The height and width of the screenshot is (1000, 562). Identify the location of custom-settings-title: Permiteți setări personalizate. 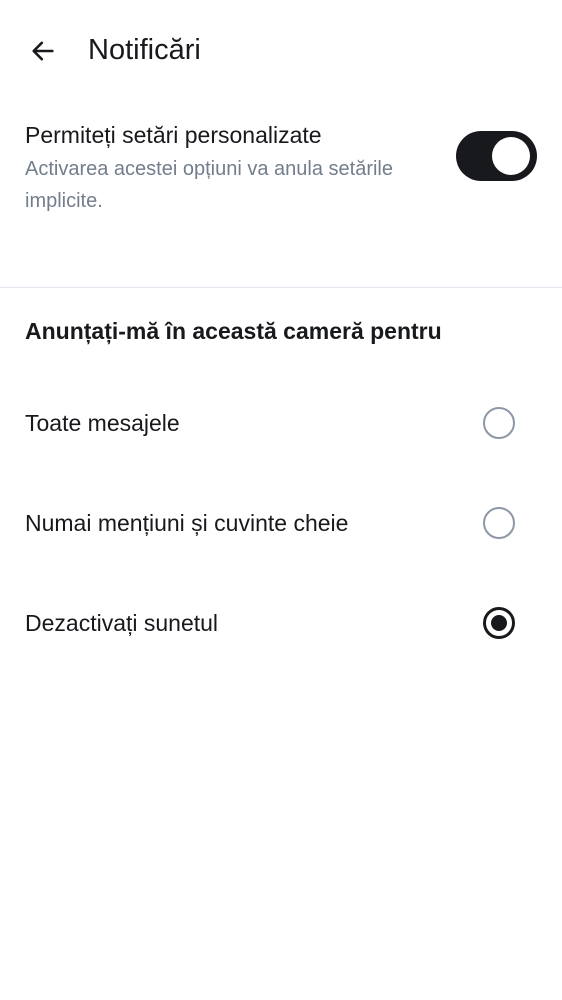
(173, 135).